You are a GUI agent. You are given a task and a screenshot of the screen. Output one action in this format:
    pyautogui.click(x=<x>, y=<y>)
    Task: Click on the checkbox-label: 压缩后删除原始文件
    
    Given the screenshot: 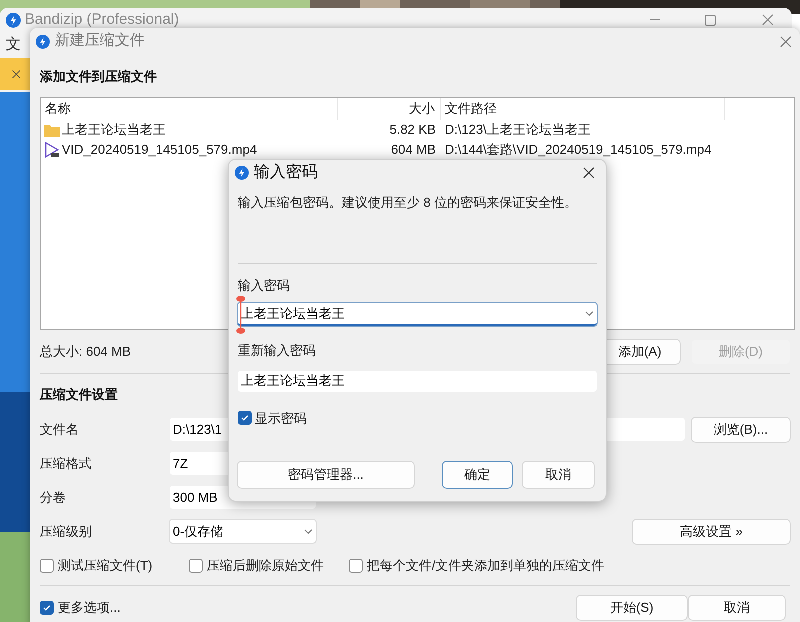 What is the action you would take?
    pyautogui.click(x=265, y=566)
    